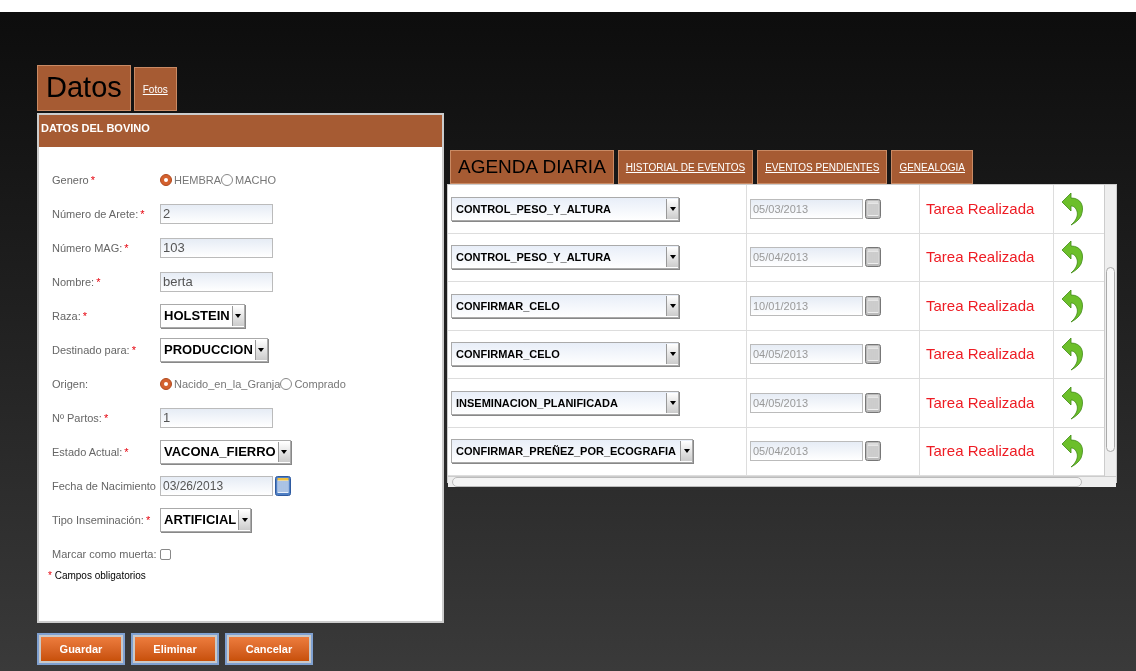 The width and height of the screenshot is (1136, 671). Describe the element at coordinates (532, 167) in the screenshot. I see `tab: AGENDA DIARIA` at that location.